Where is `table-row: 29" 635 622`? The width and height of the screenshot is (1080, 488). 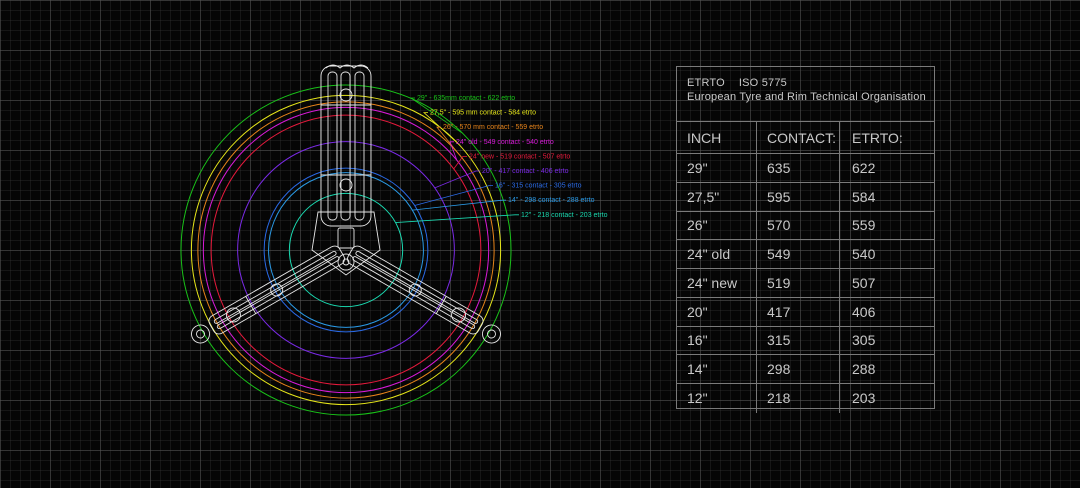
table-row: 29" 635 622 is located at coordinates (805, 168).